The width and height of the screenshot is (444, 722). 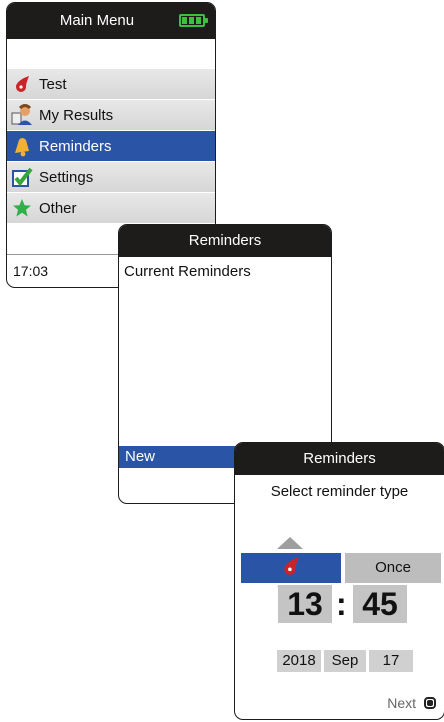 I want to click on hours-field: 13, so click(x=305, y=604).